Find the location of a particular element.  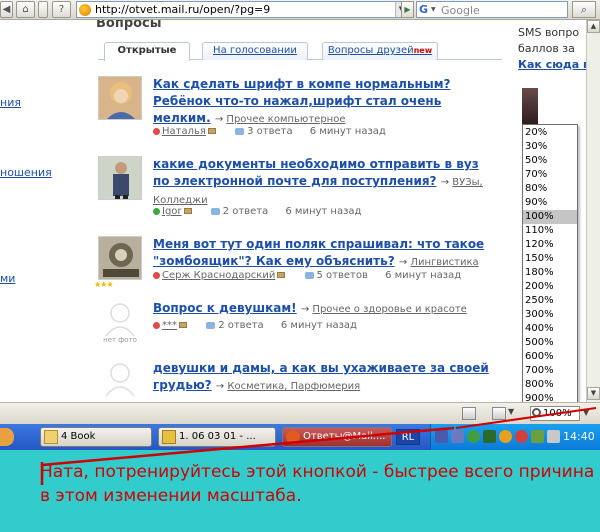

annotation-overlay is located at coordinates (318, 446).